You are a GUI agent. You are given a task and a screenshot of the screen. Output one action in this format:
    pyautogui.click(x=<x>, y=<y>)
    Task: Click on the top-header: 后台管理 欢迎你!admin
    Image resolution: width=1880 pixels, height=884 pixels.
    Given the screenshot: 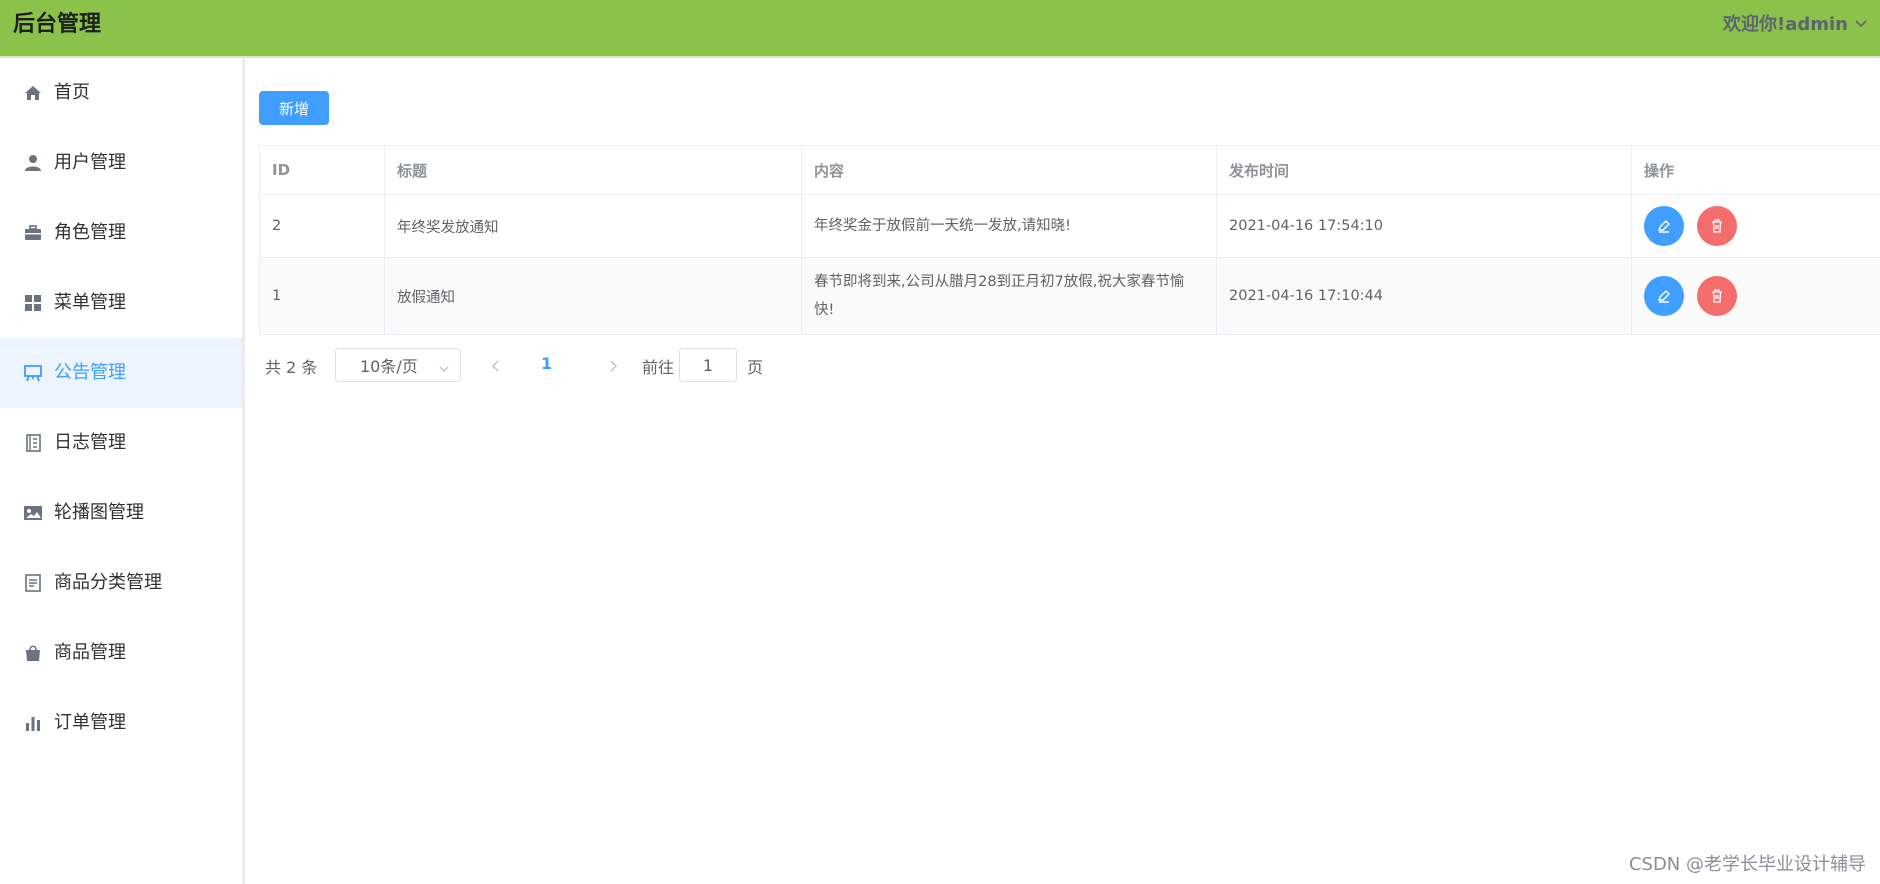 What is the action you would take?
    pyautogui.click(x=940, y=29)
    